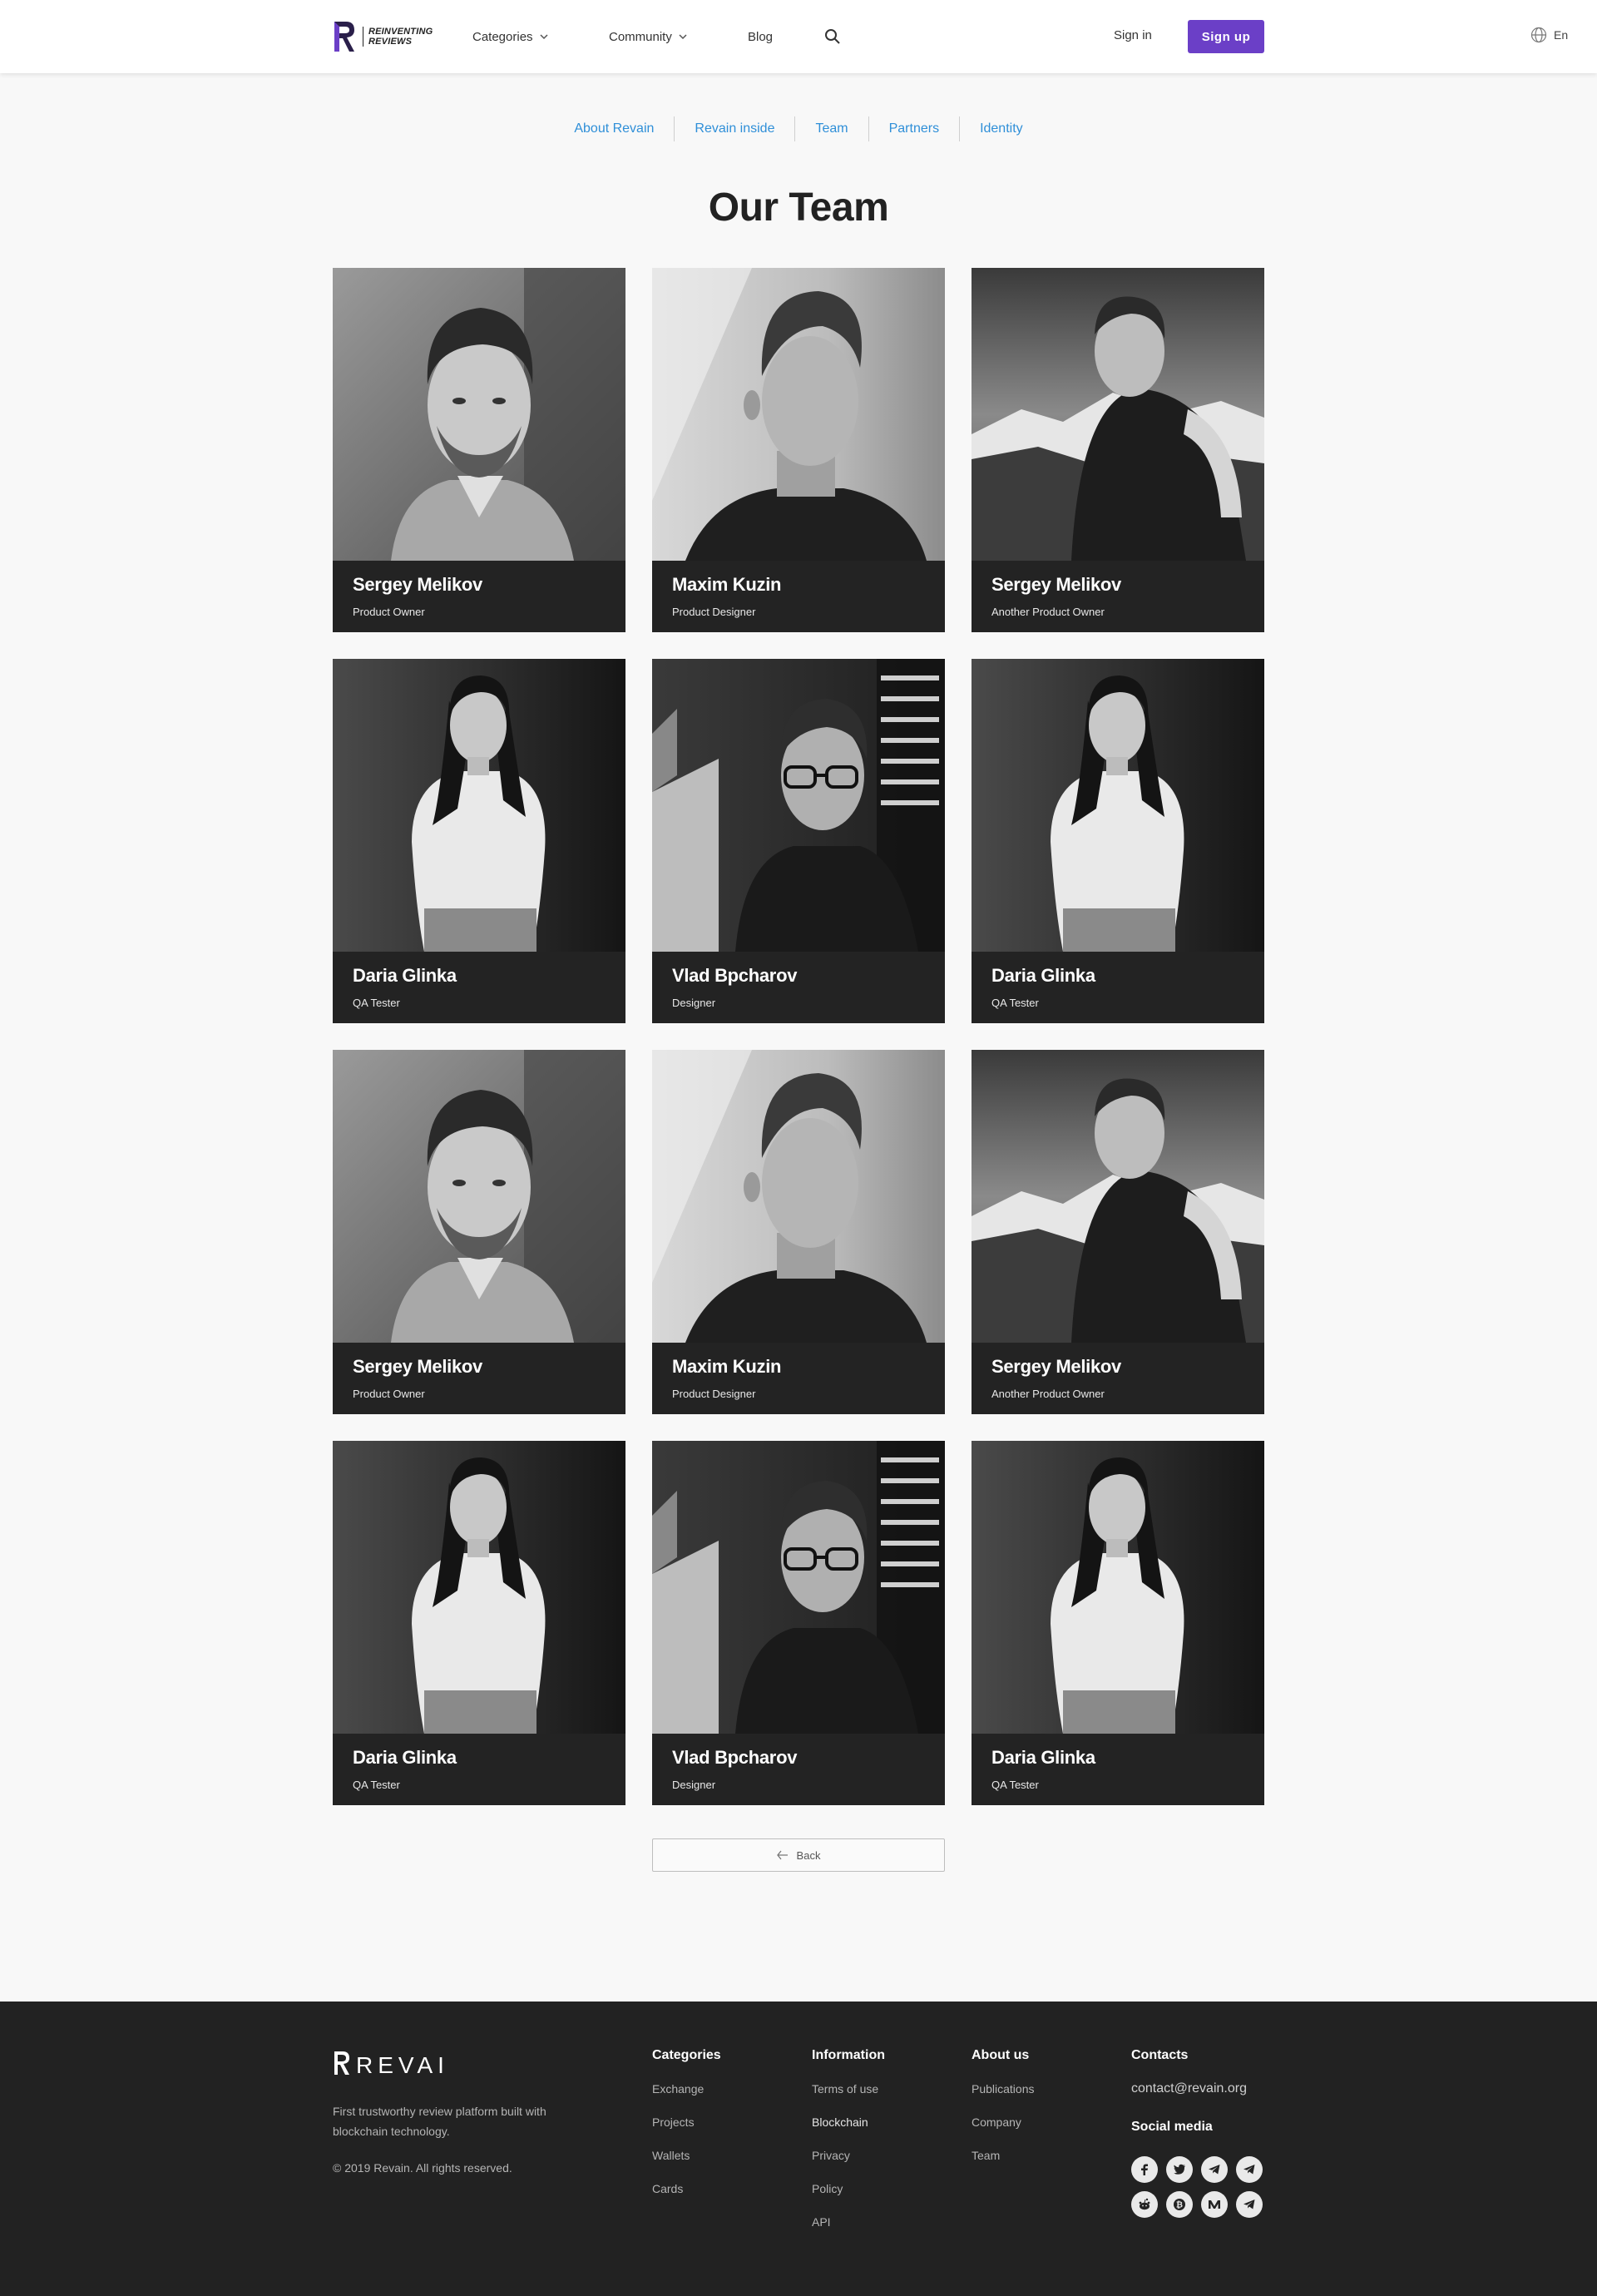  I want to click on globe-icon, so click(1538, 35).